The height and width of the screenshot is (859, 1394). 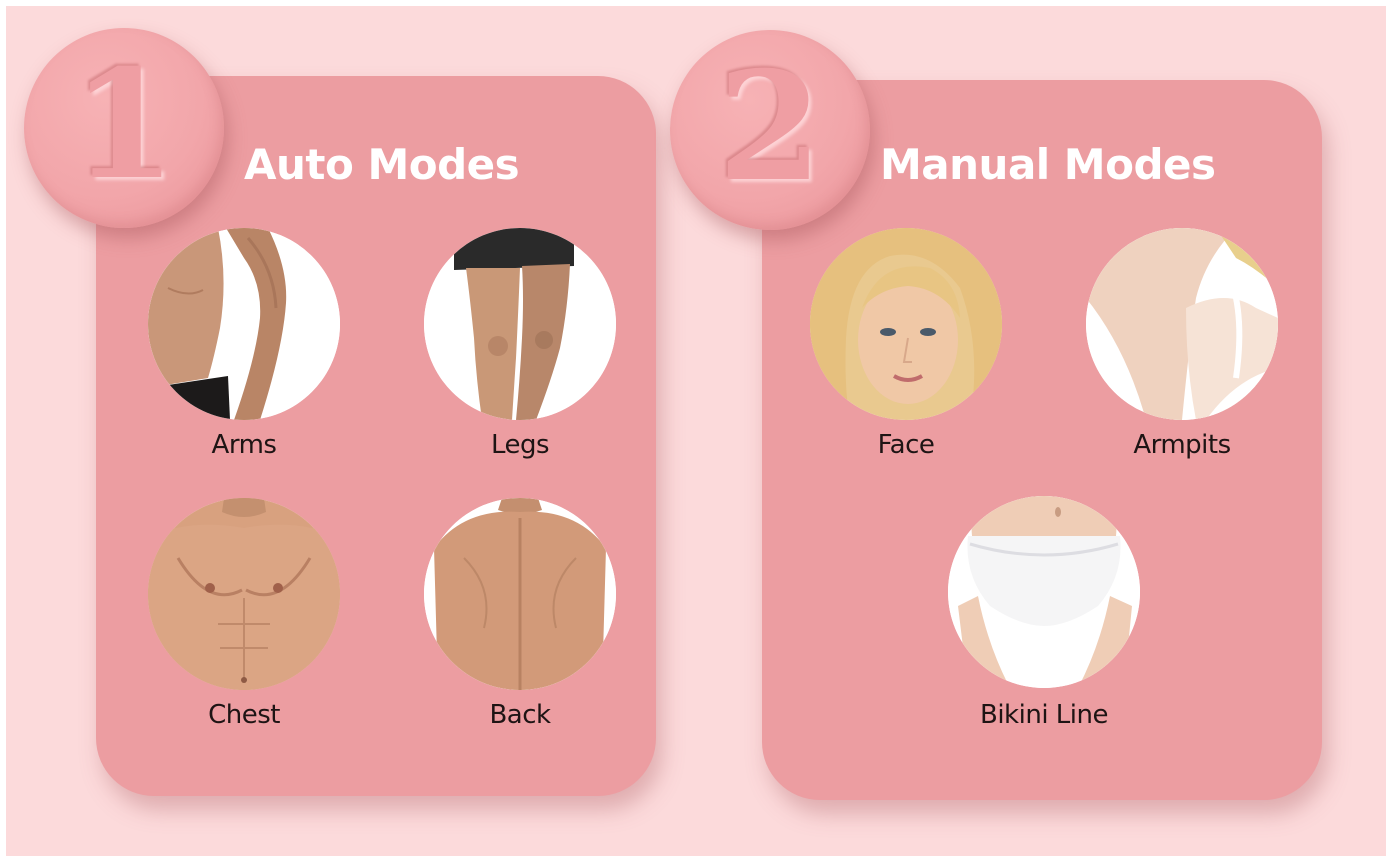 What do you see at coordinates (1044, 715) in the screenshot?
I see `area-label: Bikini Line` at bounding box center [1044, 715].